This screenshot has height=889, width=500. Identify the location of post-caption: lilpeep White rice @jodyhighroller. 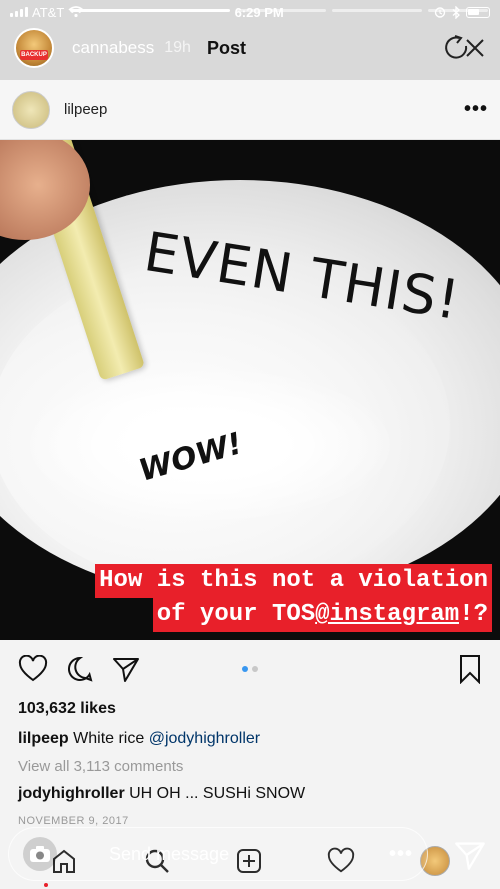
(250, 739).